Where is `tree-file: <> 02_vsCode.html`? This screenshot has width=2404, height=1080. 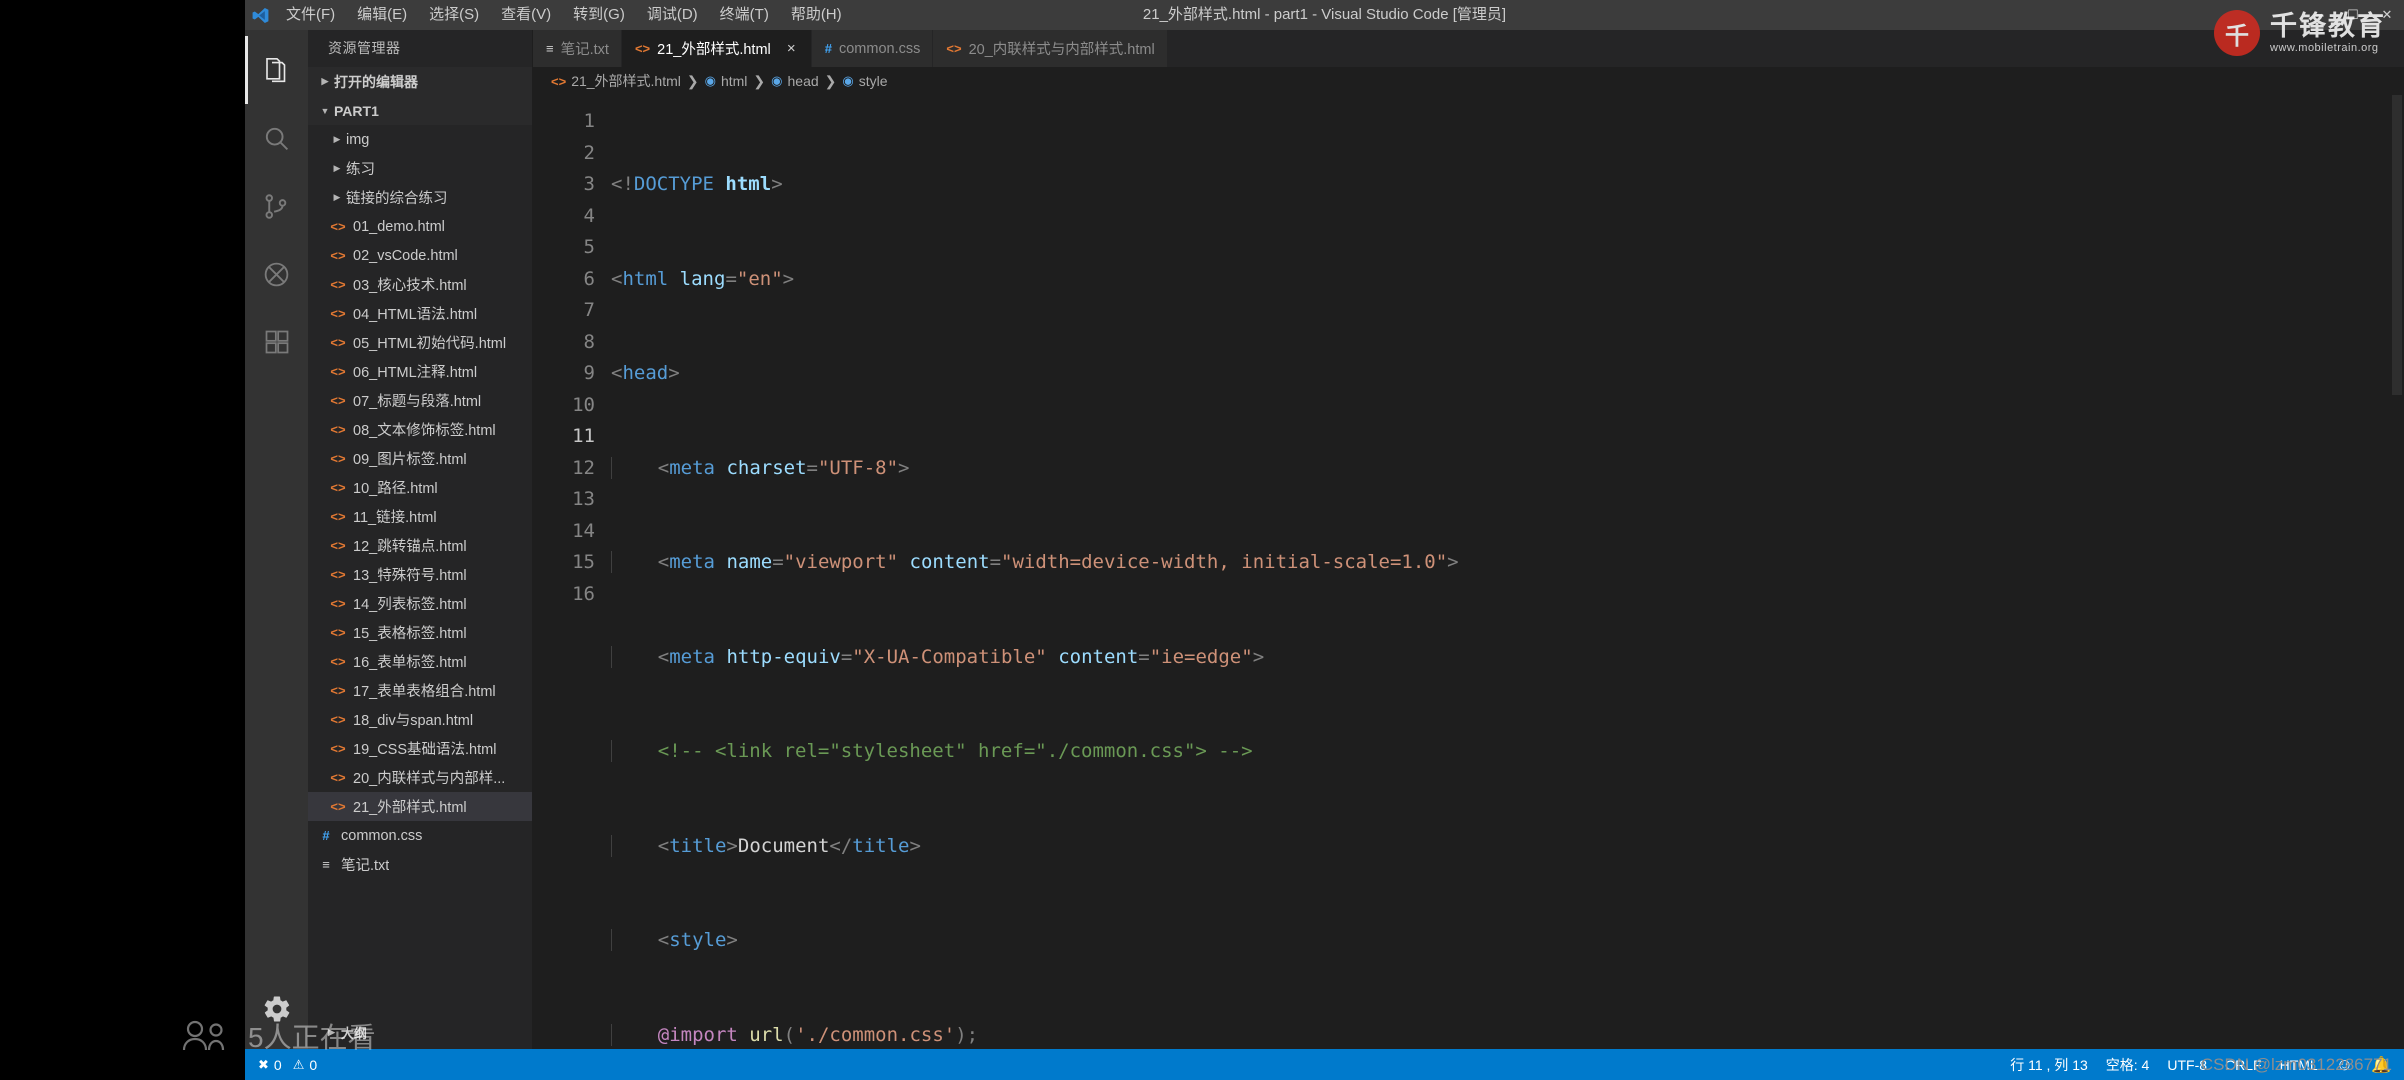
tree-file: <> 02_vsCode.html is located at coordinates (420, 255).